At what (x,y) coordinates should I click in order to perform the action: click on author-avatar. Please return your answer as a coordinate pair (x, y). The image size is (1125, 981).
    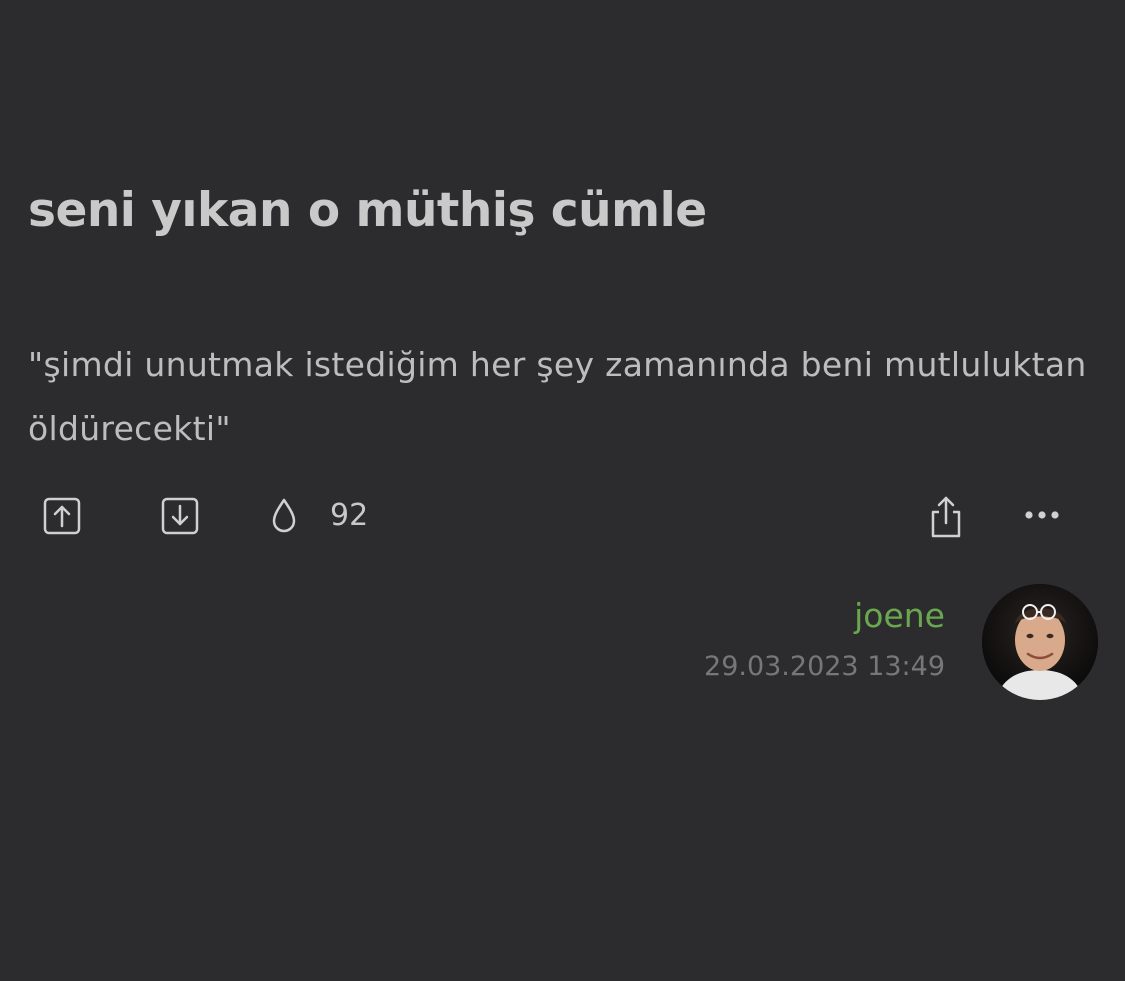
    Looking at the image, I should click on (1040, 642).